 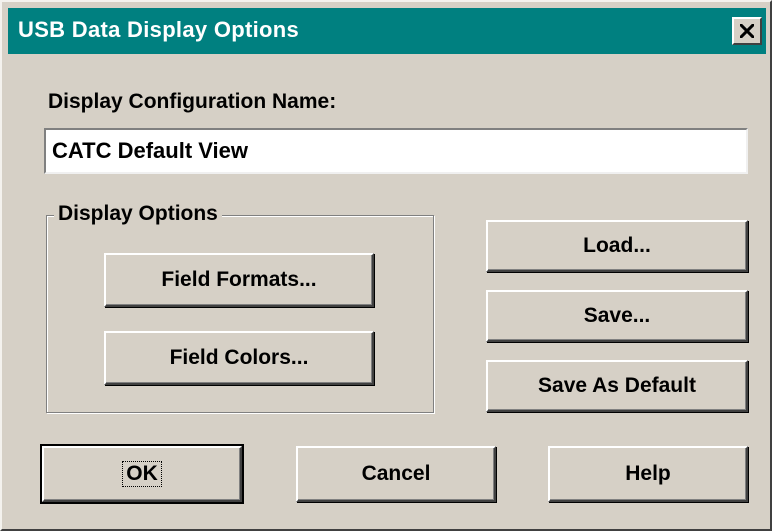 What do you see at coordinates (192, 101) in the screenshot?
I see `config-name-label: Display Configuration Name:` at bounding box center [192, 101].